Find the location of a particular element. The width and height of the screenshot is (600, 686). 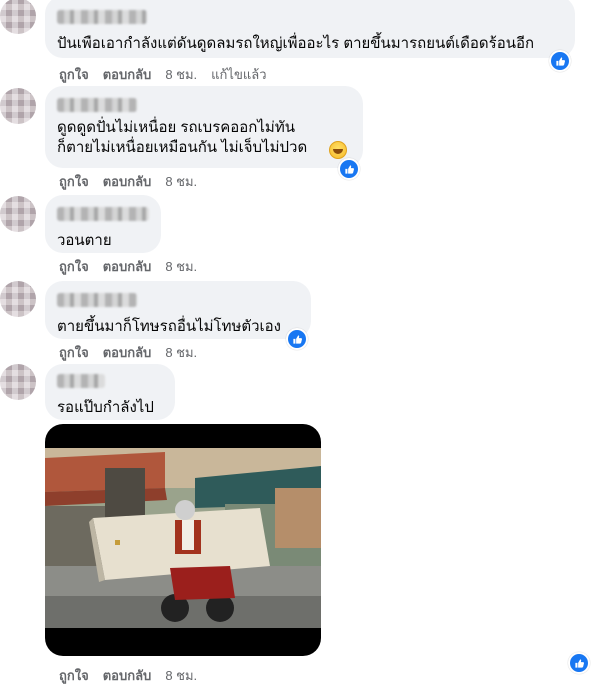

comment-bubble: ตายขึ้นมาก็โทษรถอื่นไม่โทษตัวเอง is located at coordinates (178, 310).